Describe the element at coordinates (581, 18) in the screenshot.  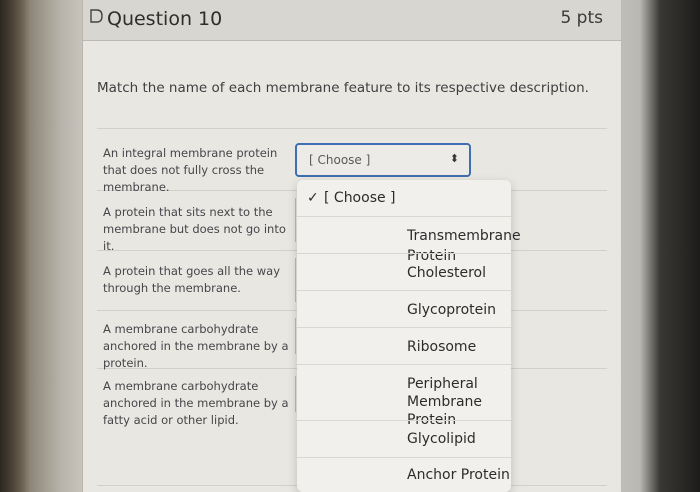
I see `question-points: 5 pts` at that location.